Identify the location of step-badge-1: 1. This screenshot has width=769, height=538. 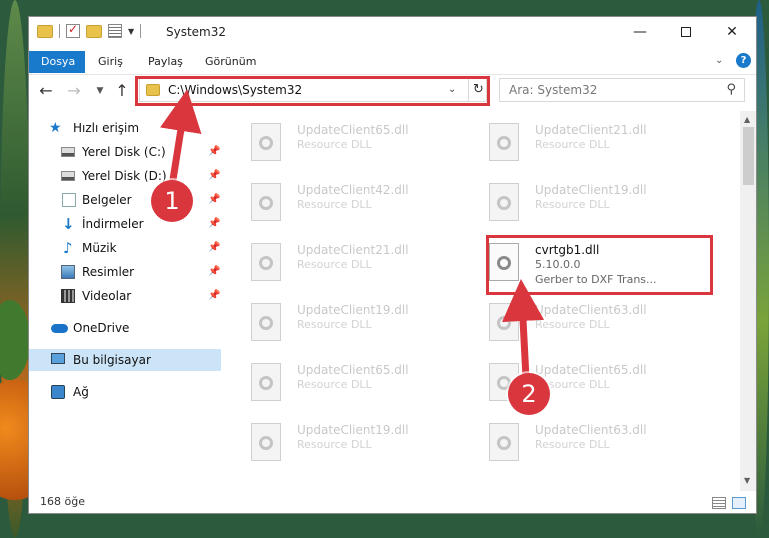
(172, 201).